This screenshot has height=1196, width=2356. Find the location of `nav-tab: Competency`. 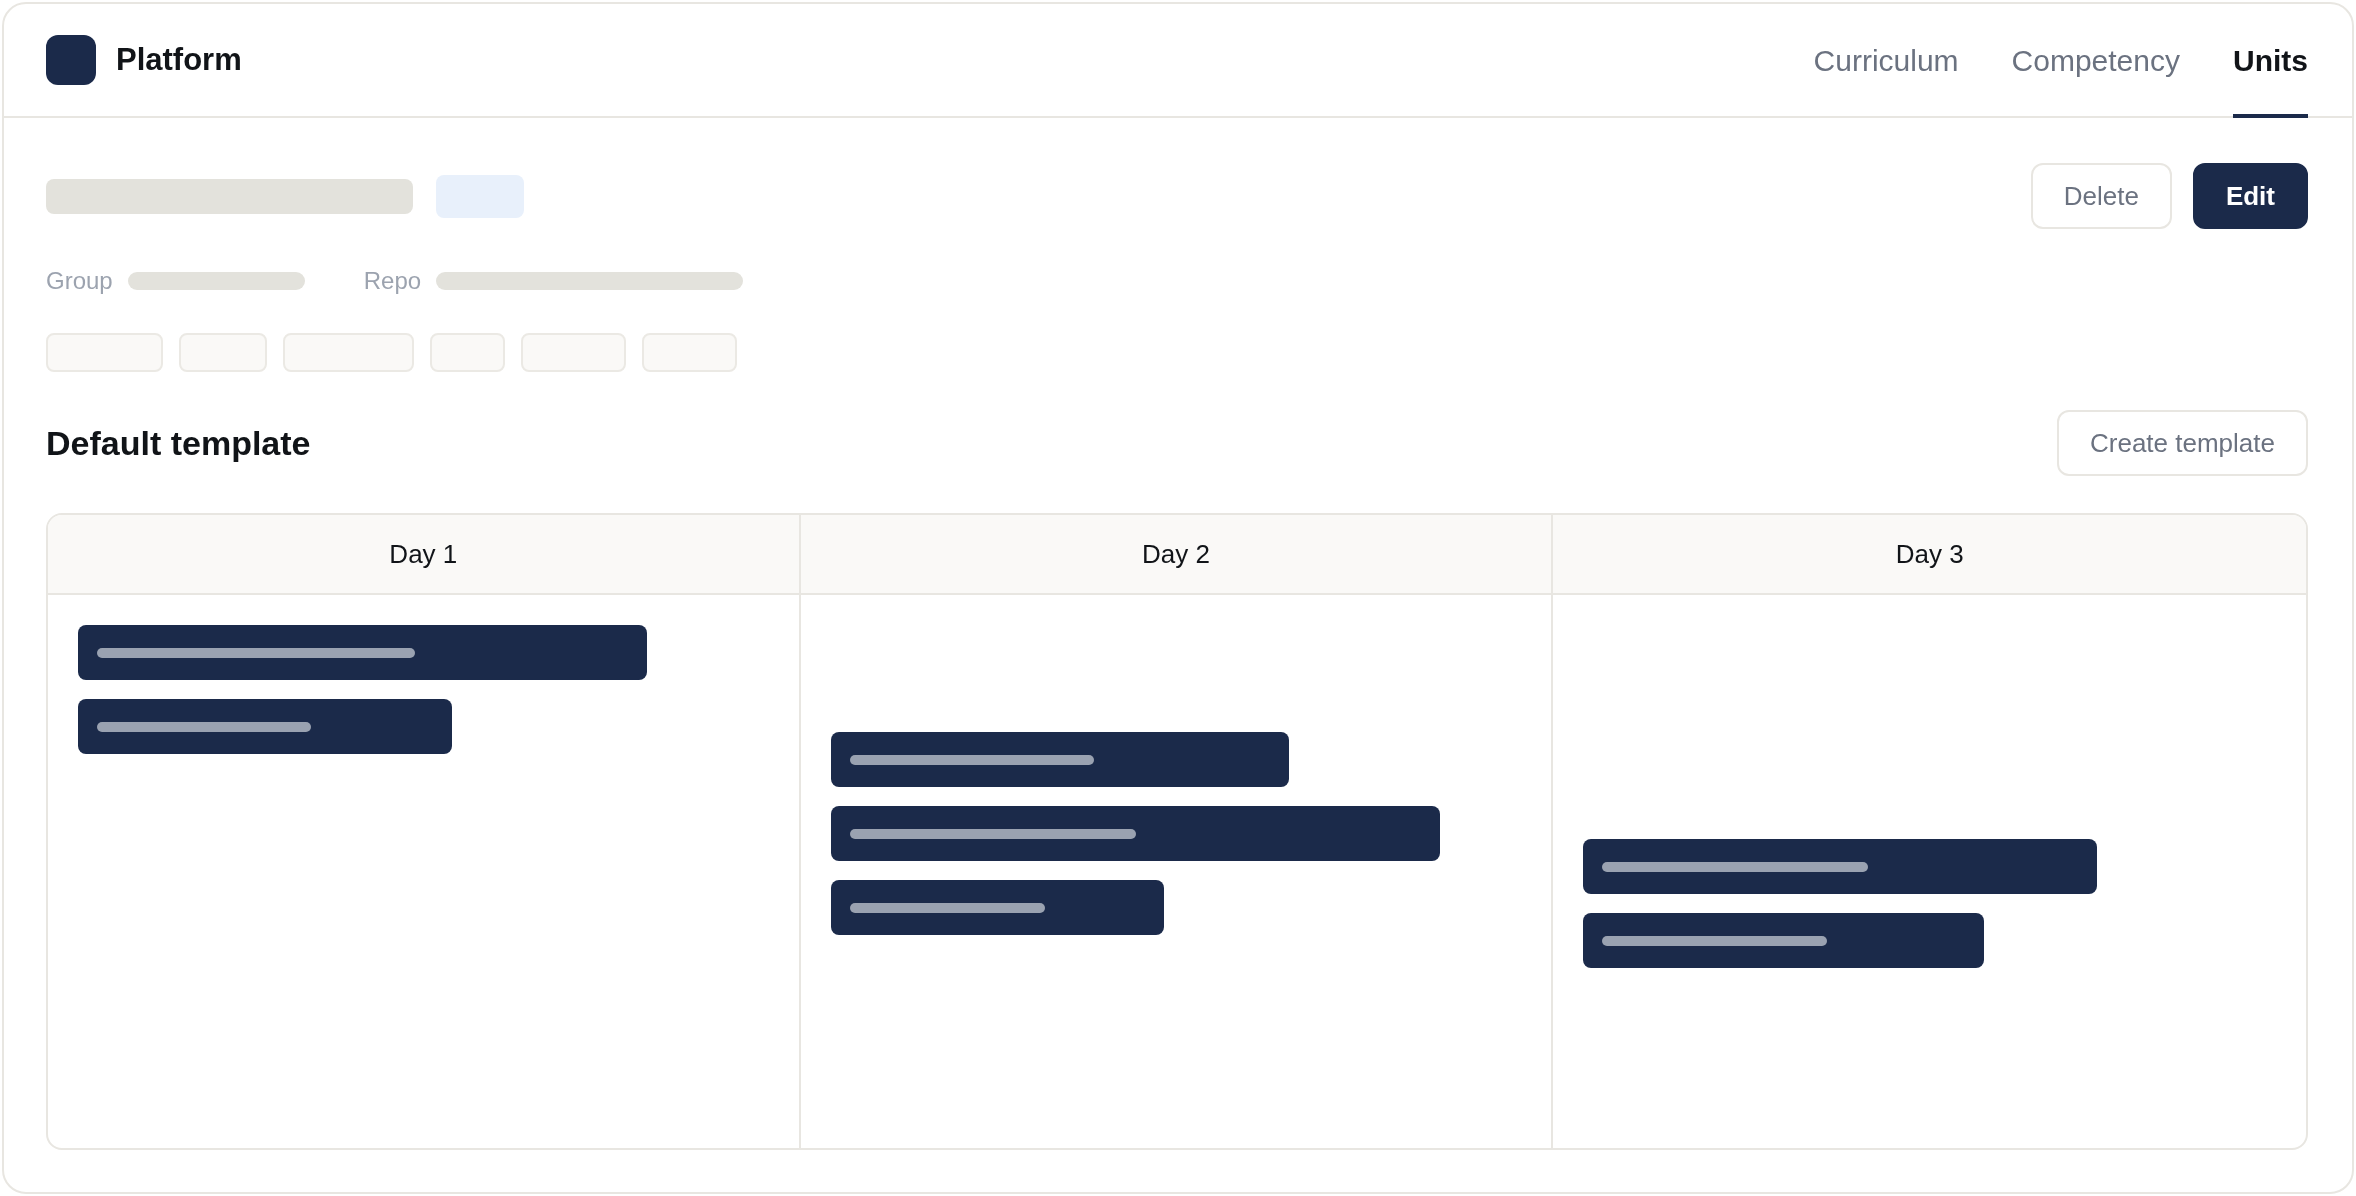

nav-tab: Competency is located at coordinates (2095, 61).